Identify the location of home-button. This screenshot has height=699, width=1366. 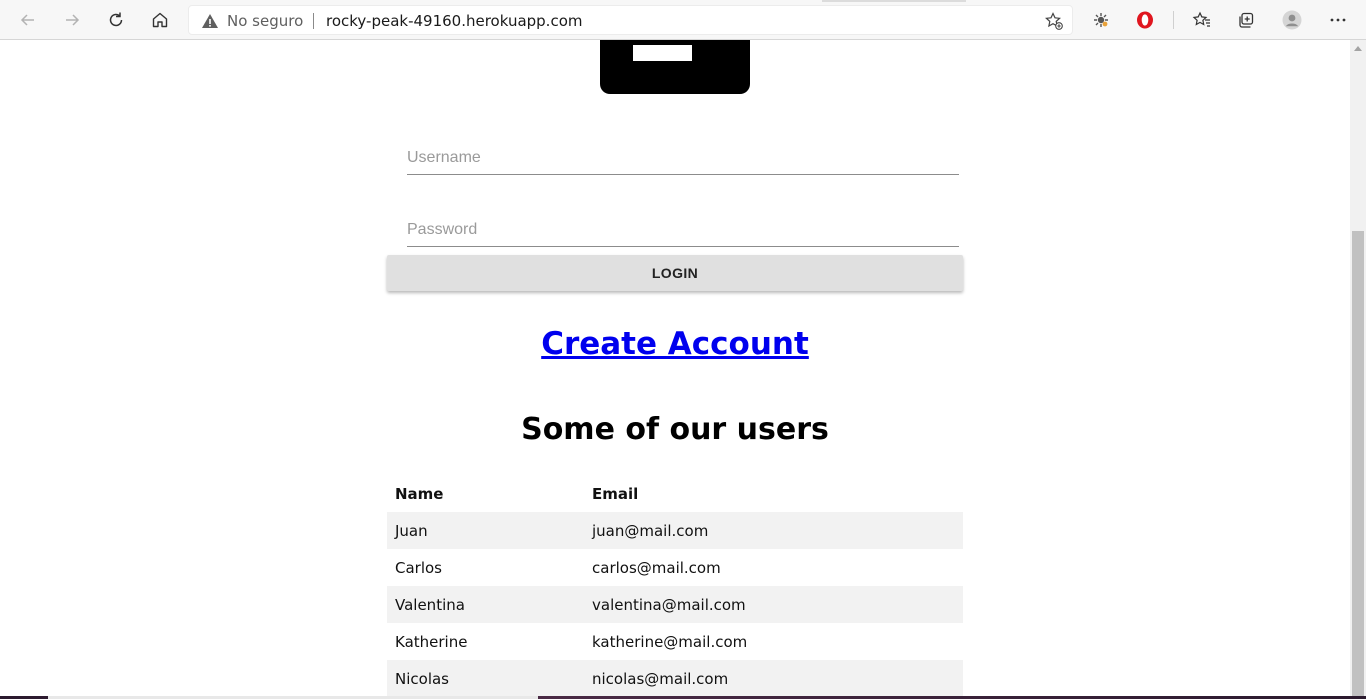
(160, 20).